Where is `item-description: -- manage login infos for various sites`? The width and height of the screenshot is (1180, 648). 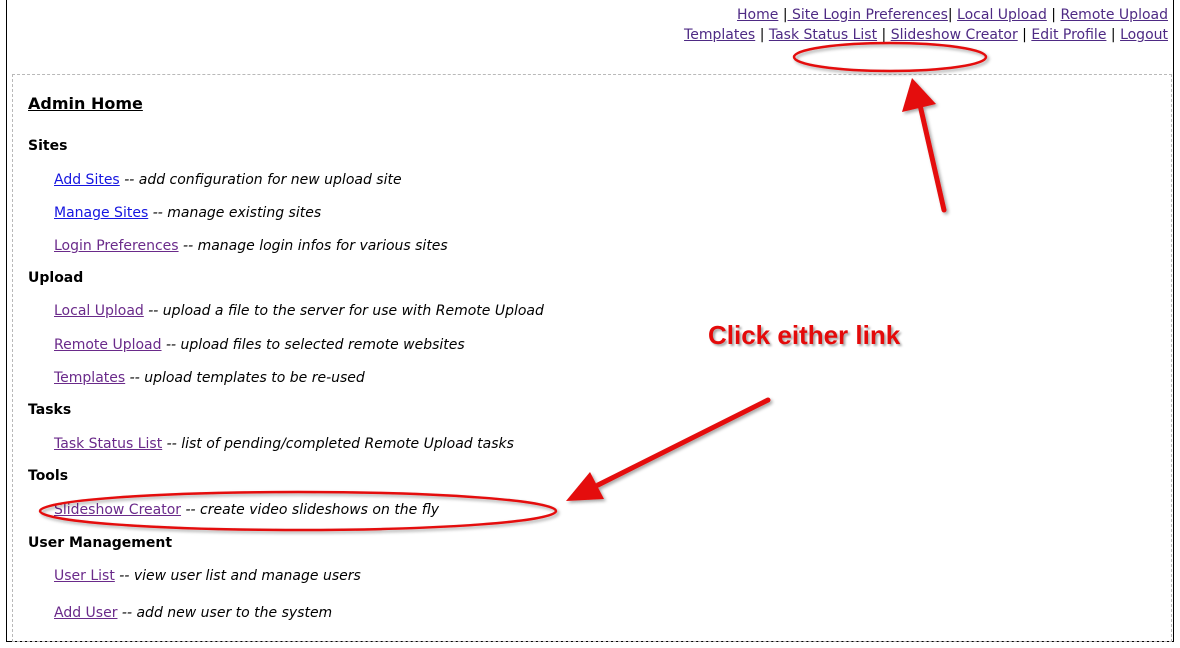 item-description: -- manage login infos for various sites is located at coordinates (315, 246).